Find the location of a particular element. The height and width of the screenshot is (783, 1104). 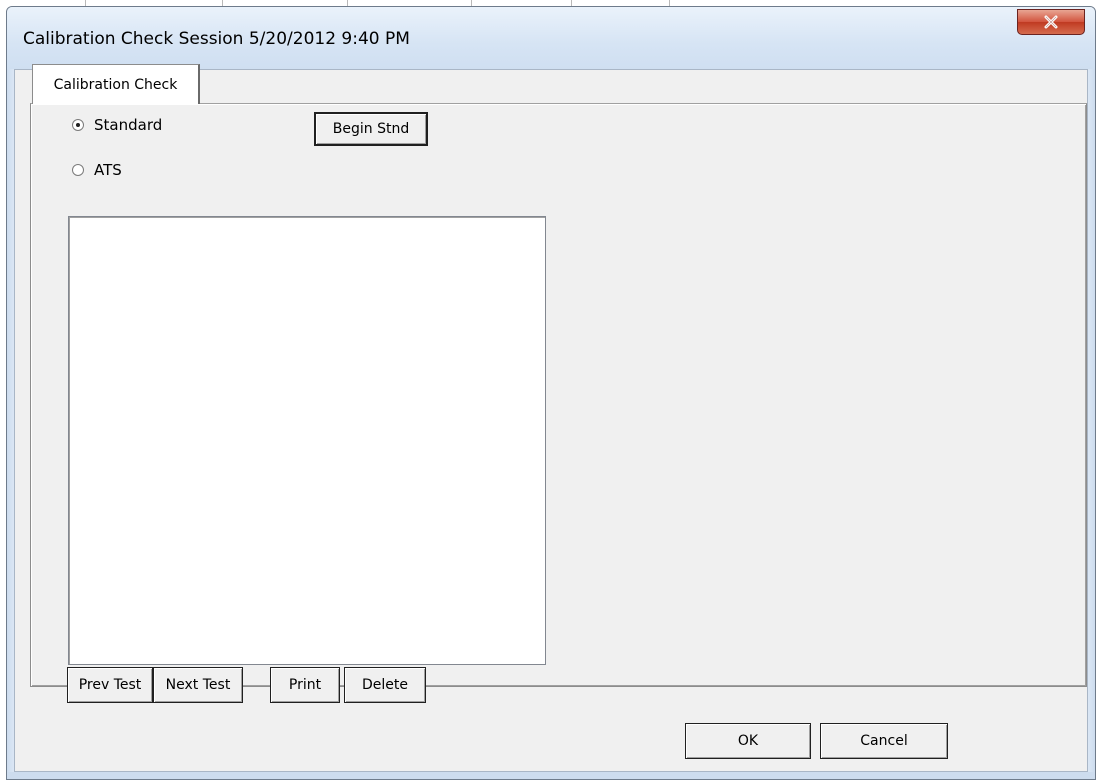

ok-button: OK is located at coordinates (748, 741).